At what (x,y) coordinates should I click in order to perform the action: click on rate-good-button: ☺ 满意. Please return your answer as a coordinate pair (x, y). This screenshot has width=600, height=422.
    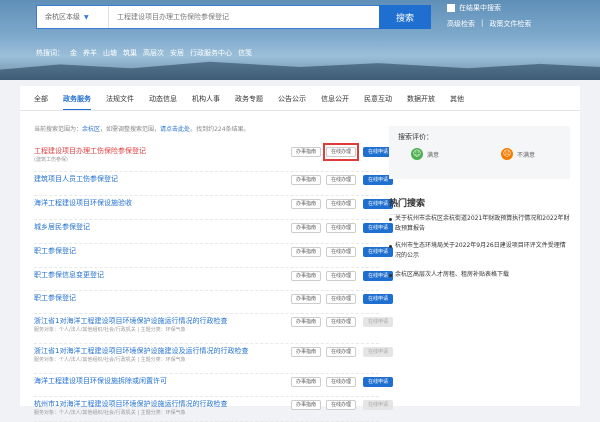
    Looking at the image, I should click on (425, 154).